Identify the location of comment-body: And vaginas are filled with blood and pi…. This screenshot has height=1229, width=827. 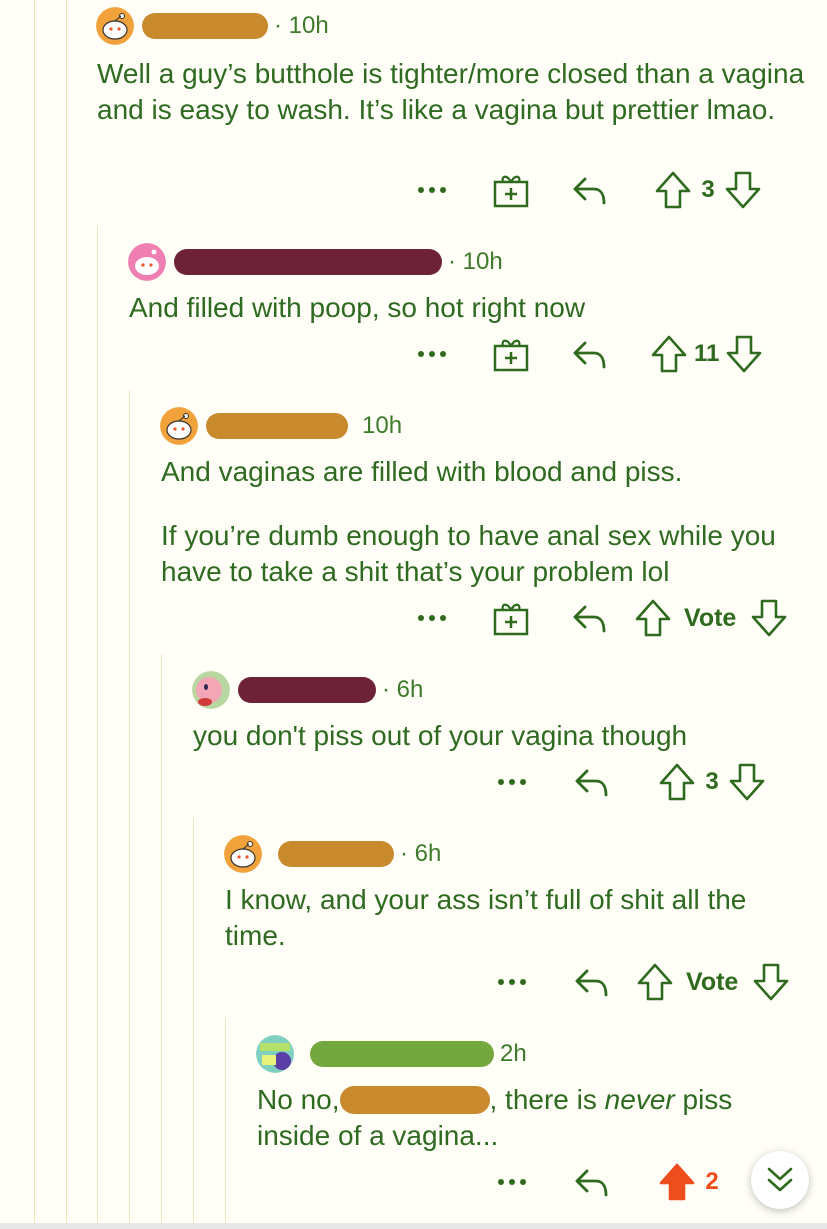
(486, 522).